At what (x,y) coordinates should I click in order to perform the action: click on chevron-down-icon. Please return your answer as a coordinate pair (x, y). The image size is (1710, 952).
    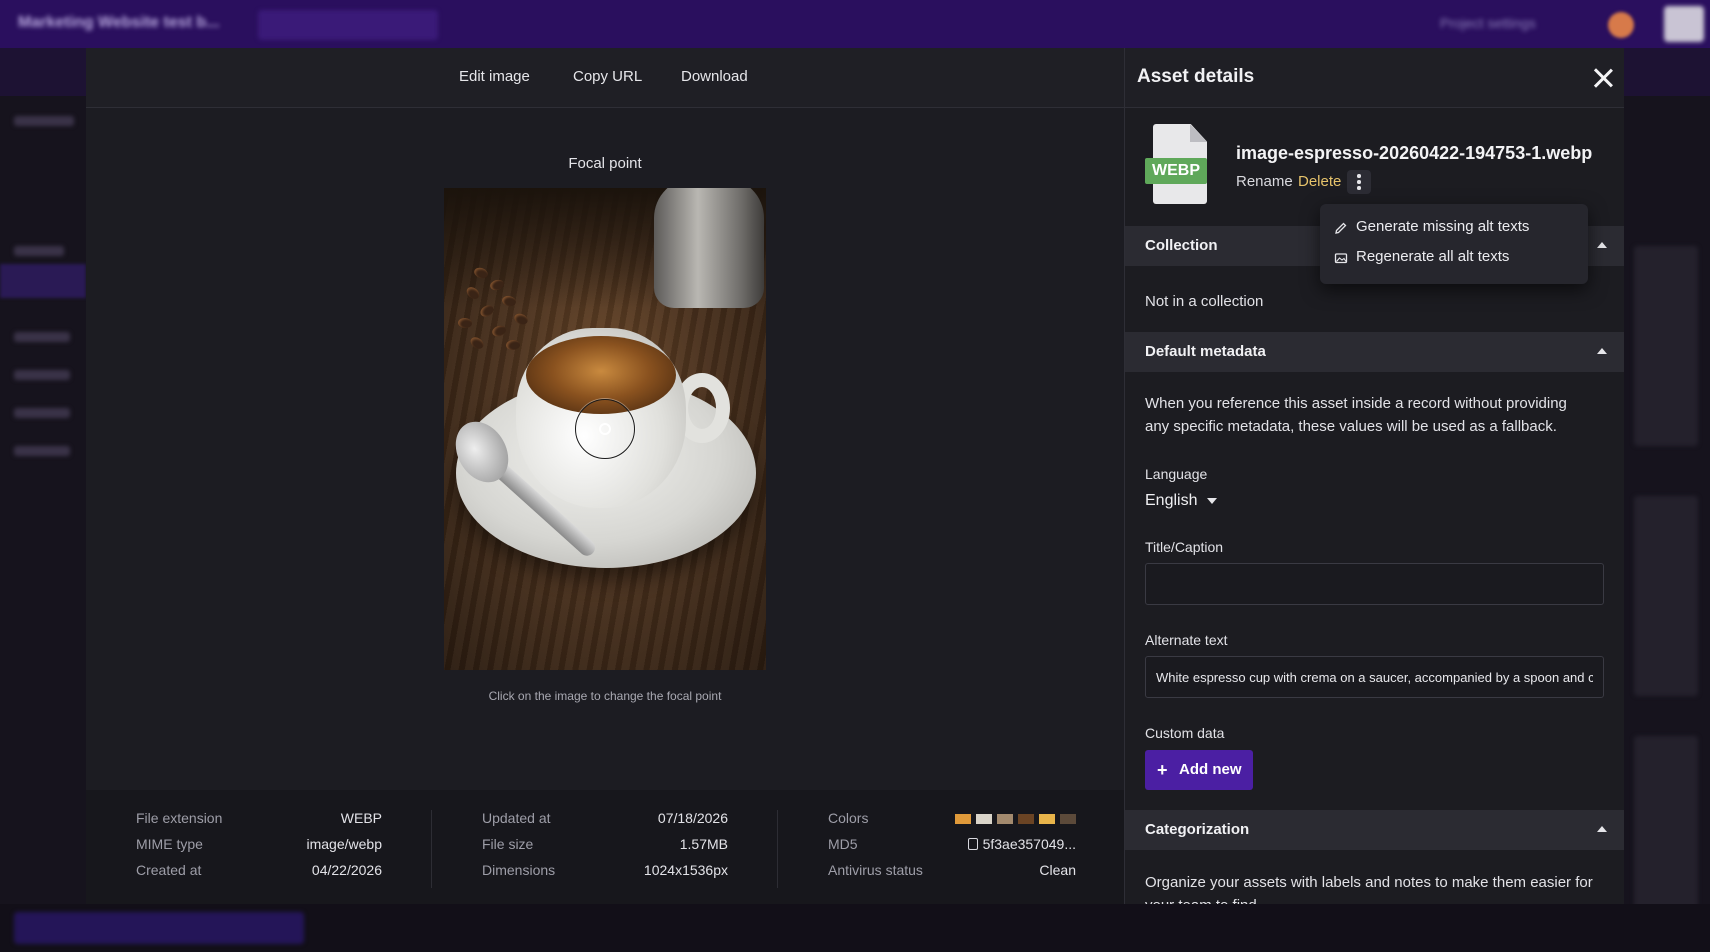
    Looking at the image, I should click on (1212, 500).